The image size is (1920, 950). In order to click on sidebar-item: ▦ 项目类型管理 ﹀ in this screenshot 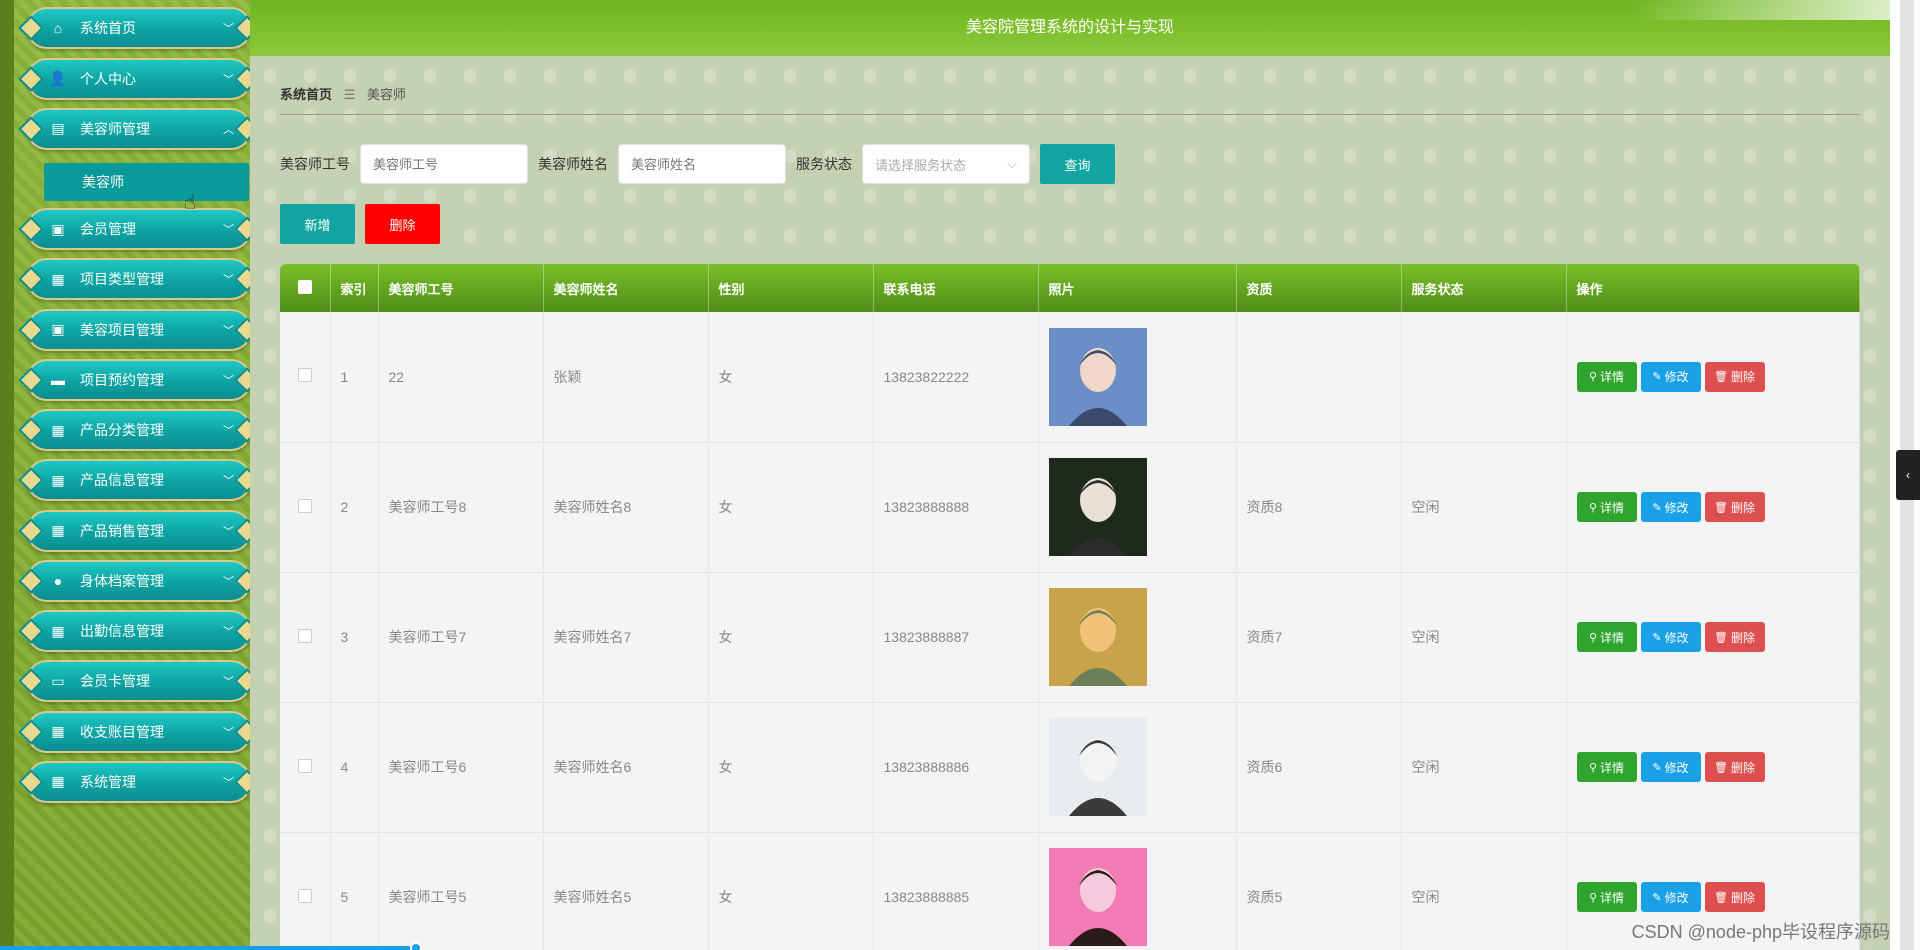, I will do `click(139, 279)`.